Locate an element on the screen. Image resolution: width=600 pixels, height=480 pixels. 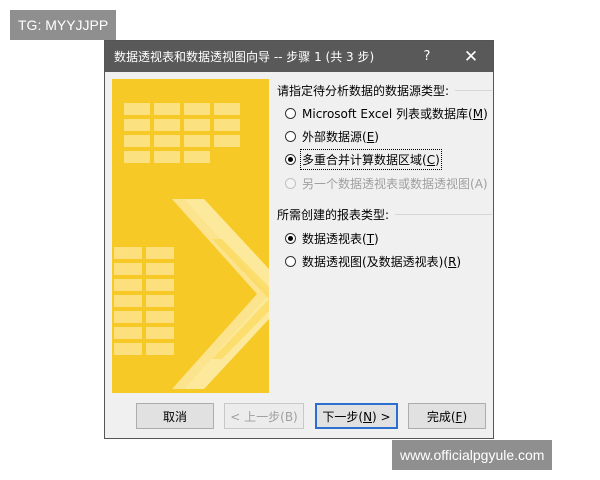
radio-label: 数据透视表(T) is located at coordinates (340, 238).